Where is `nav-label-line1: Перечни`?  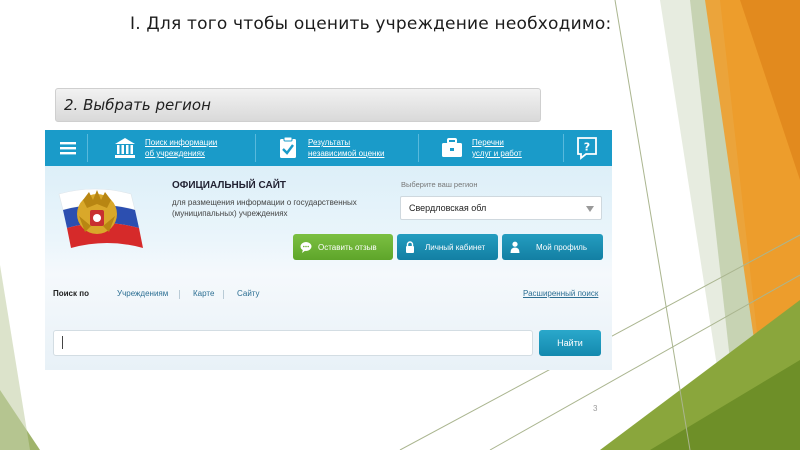
nav-label-line1: Перечни is located at coordinates (488, 142).